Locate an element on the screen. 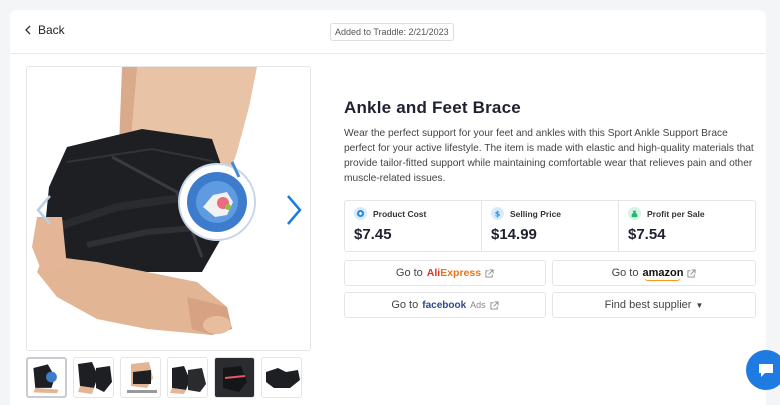 The image size is (780, 405). chevron-left-icon is located at coordinates (28, 30).